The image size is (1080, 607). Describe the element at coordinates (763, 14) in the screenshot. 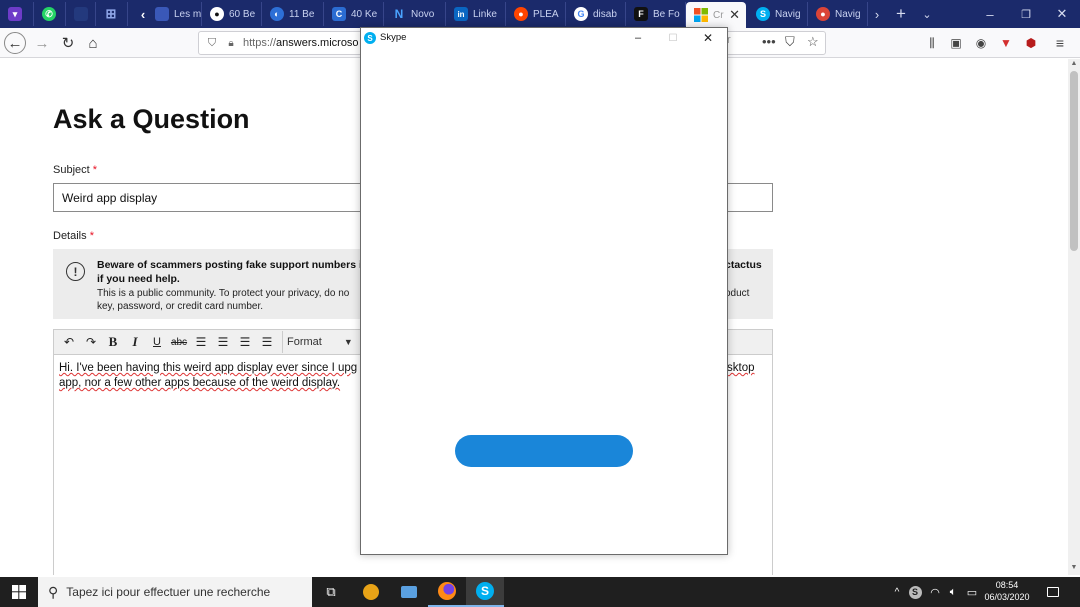

I see `skype-icon: S` at that location.